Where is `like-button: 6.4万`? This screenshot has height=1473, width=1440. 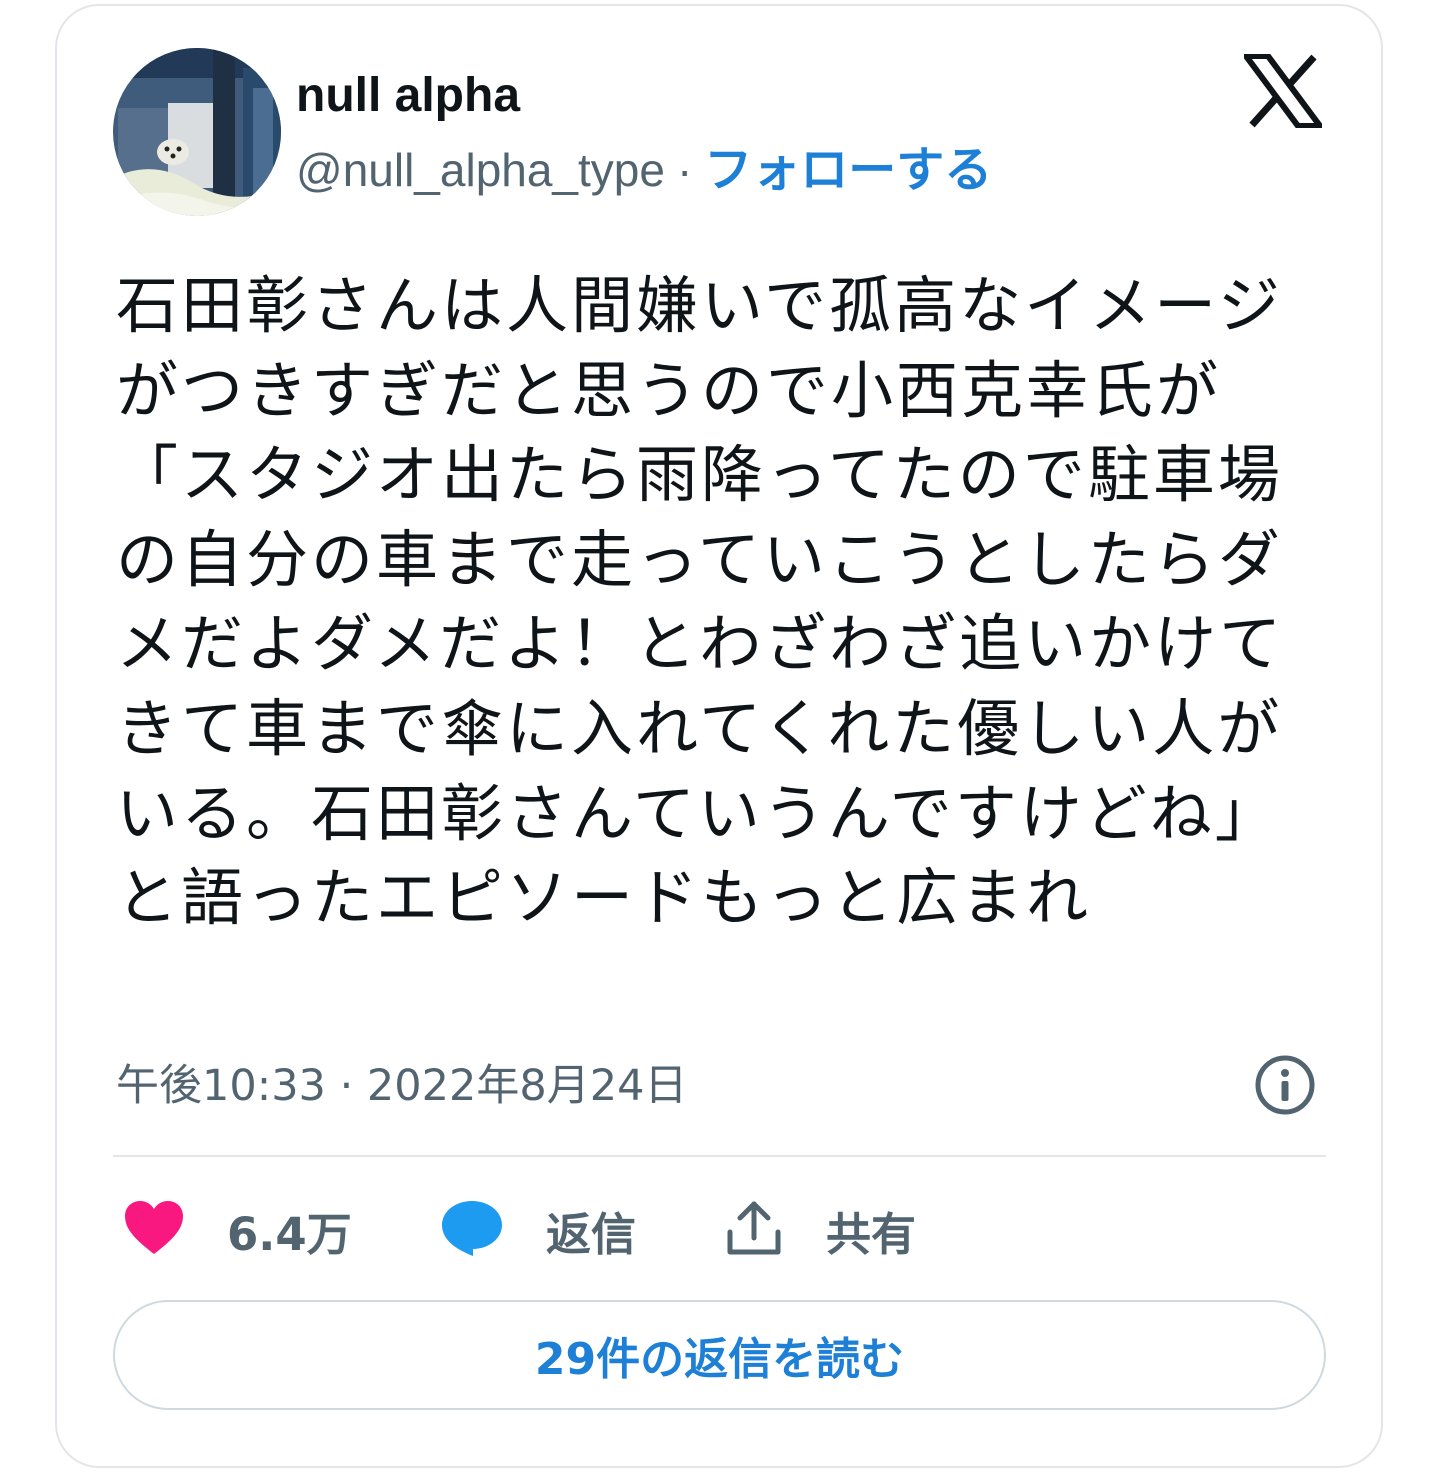 like-button: 6.4万 is located at coordinates (237, 1230).